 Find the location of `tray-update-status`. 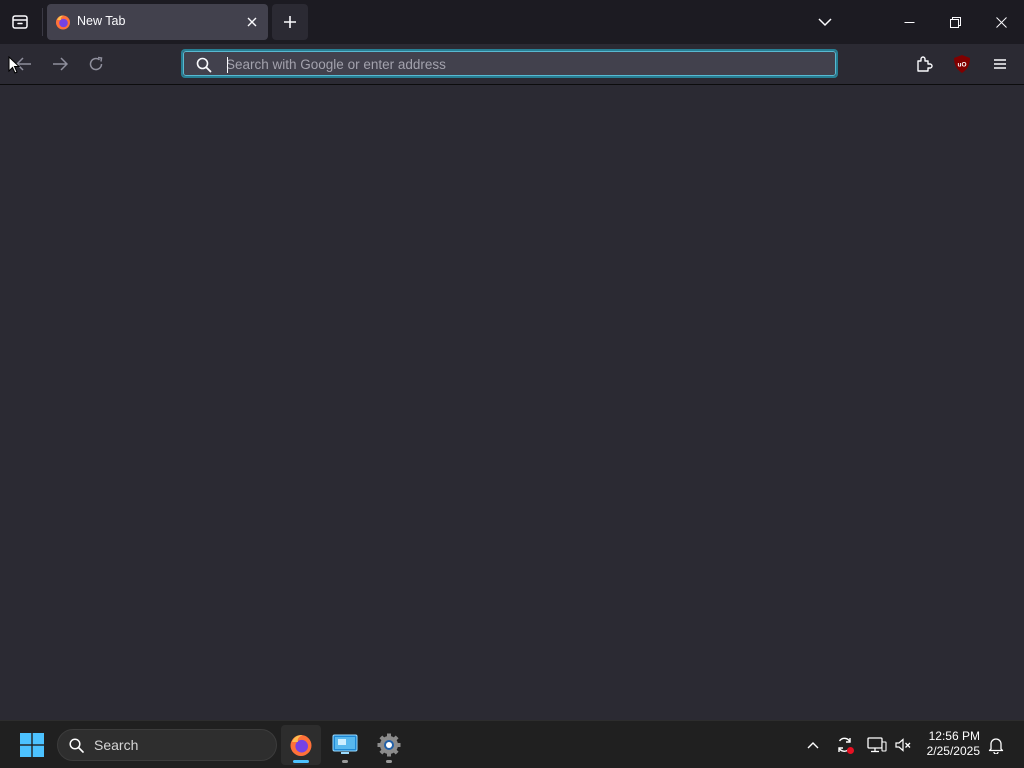

tray-update-status is located at coordinates (845, 745).